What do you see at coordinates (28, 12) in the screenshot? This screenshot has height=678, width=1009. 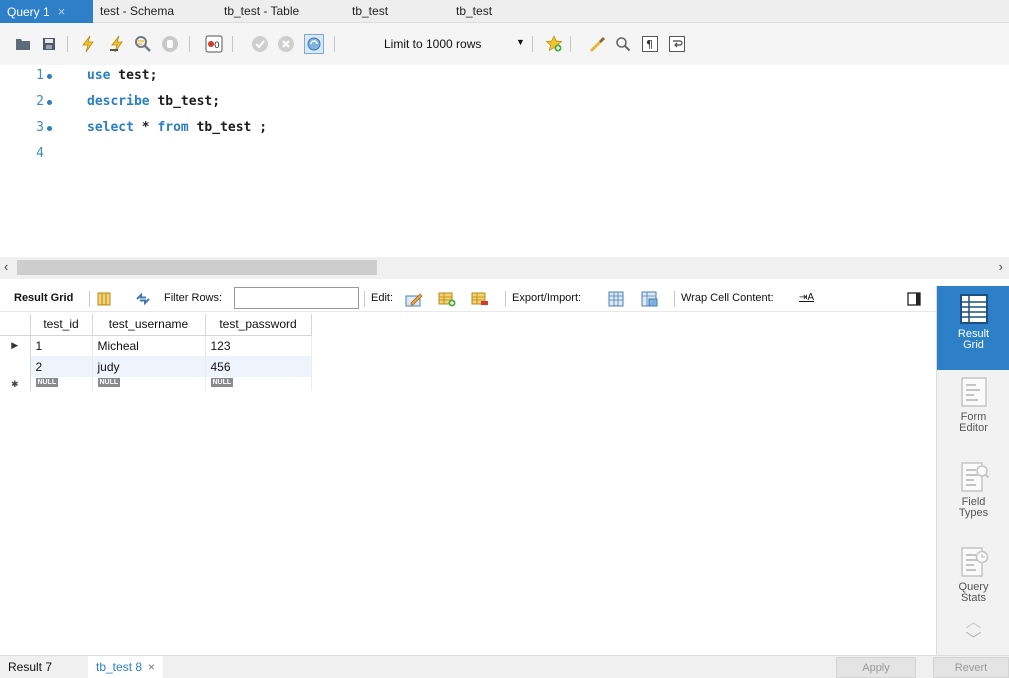 I see `tab-label: Query 1` at bounding box center [28, 12].